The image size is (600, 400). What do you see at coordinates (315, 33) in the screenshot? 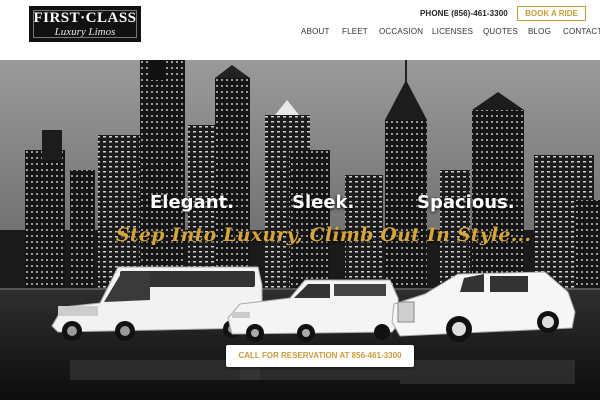
I see `nav-about: ABOUT` at bounding box center [315, 33].